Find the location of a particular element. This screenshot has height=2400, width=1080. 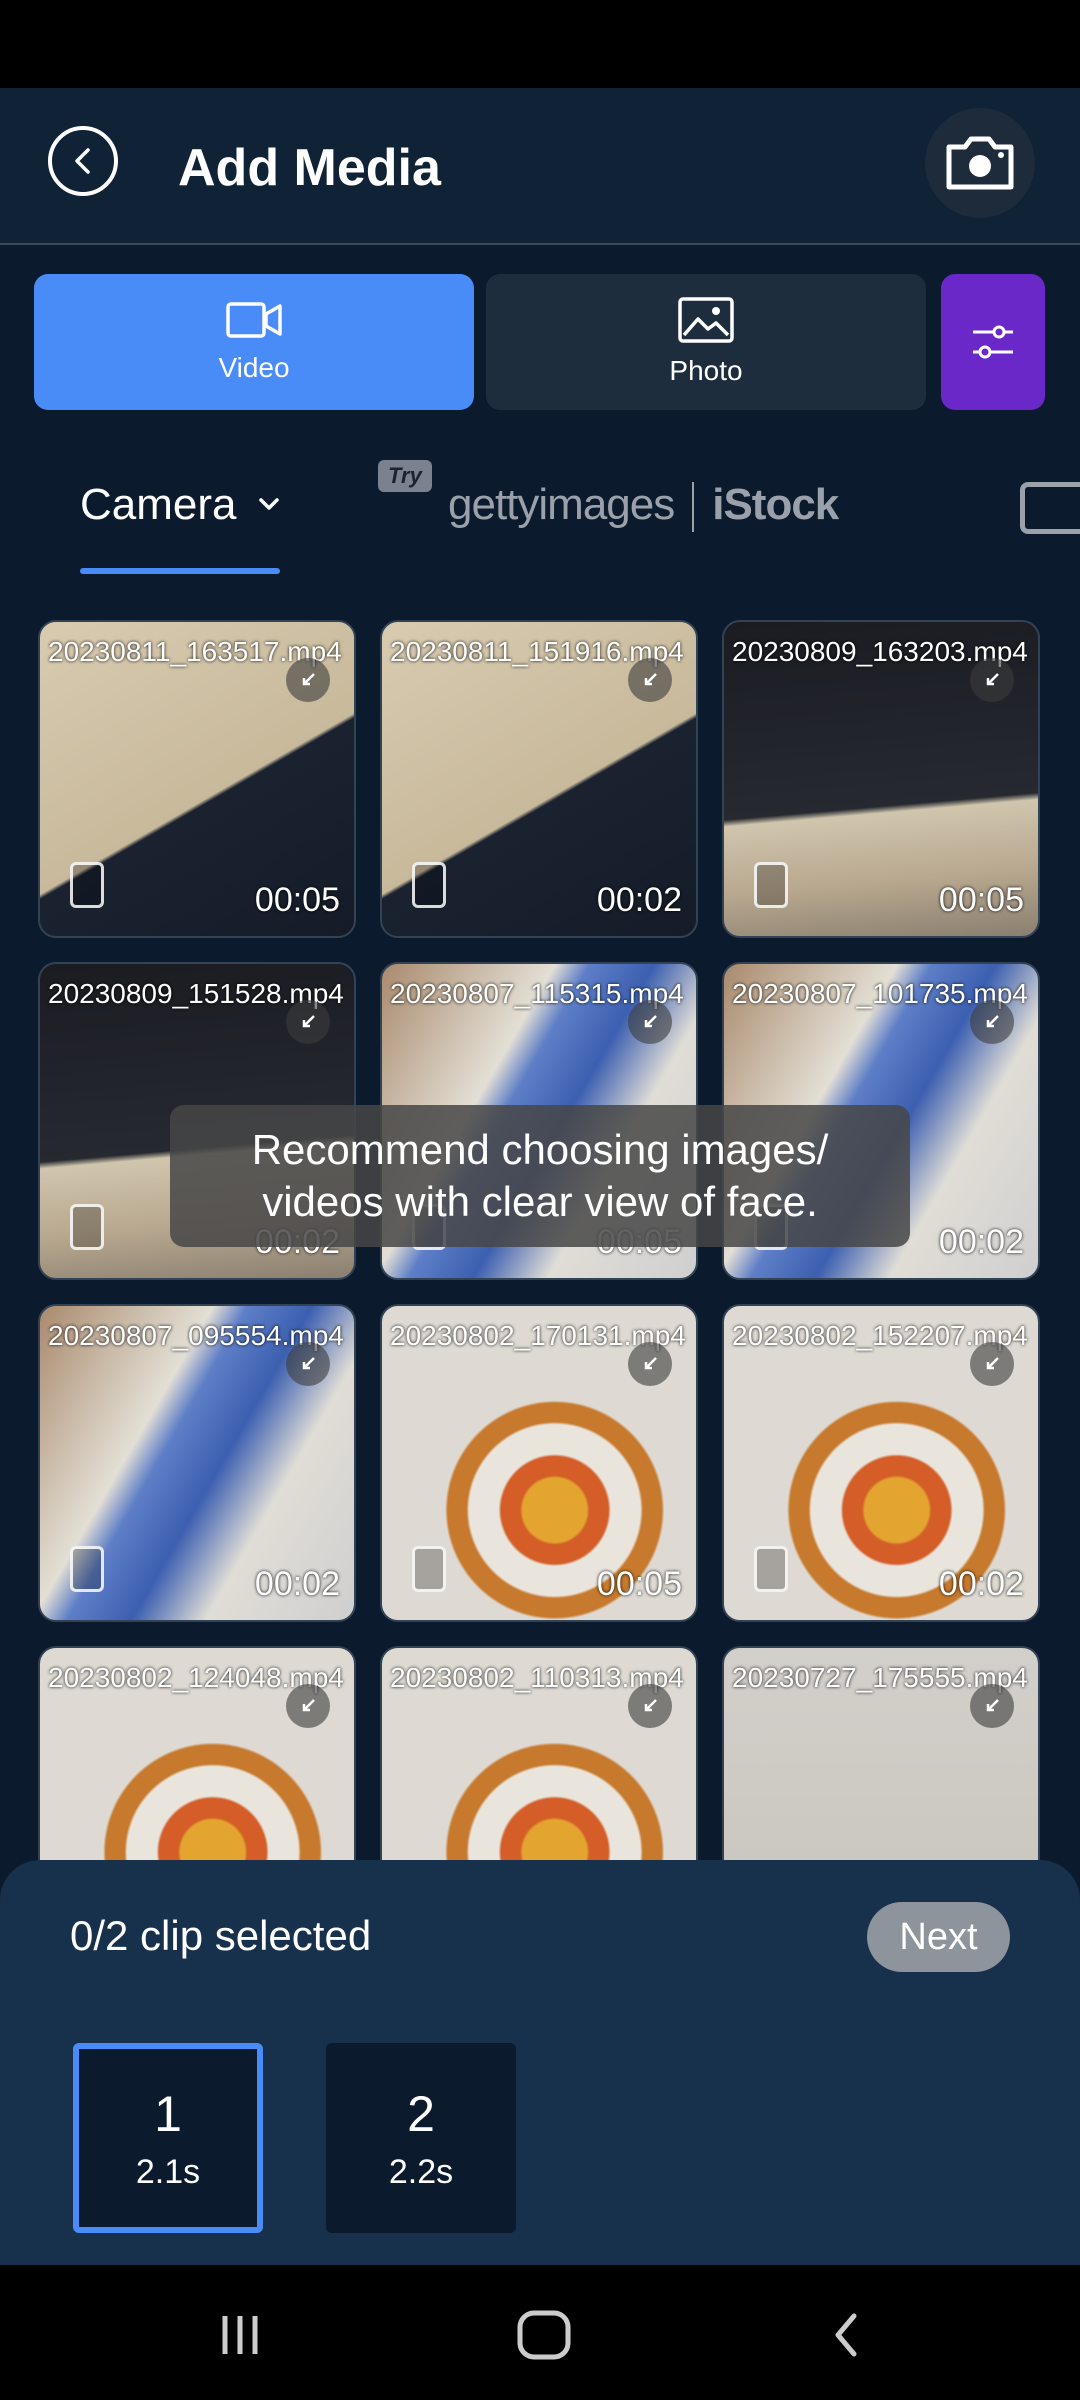

filter-button is located at coordinates (993, 342).